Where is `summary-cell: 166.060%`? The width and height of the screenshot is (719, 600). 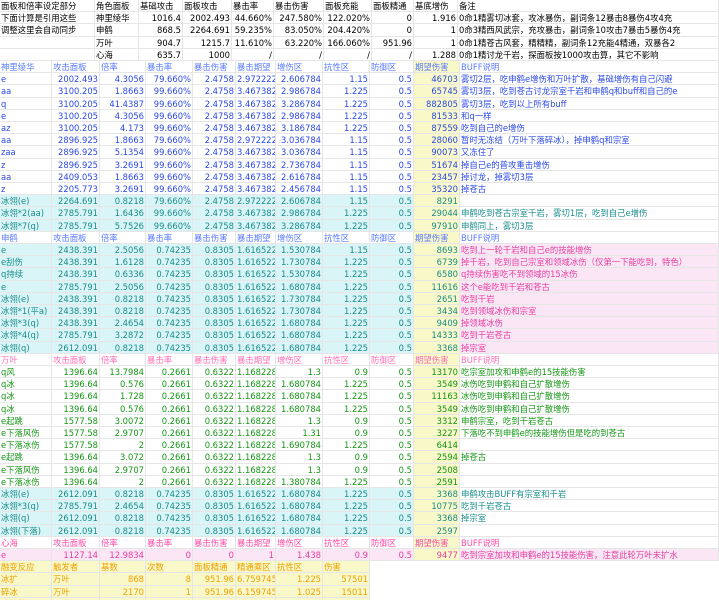 summary-cell: 166.060% is located at coordinates (348, 42).